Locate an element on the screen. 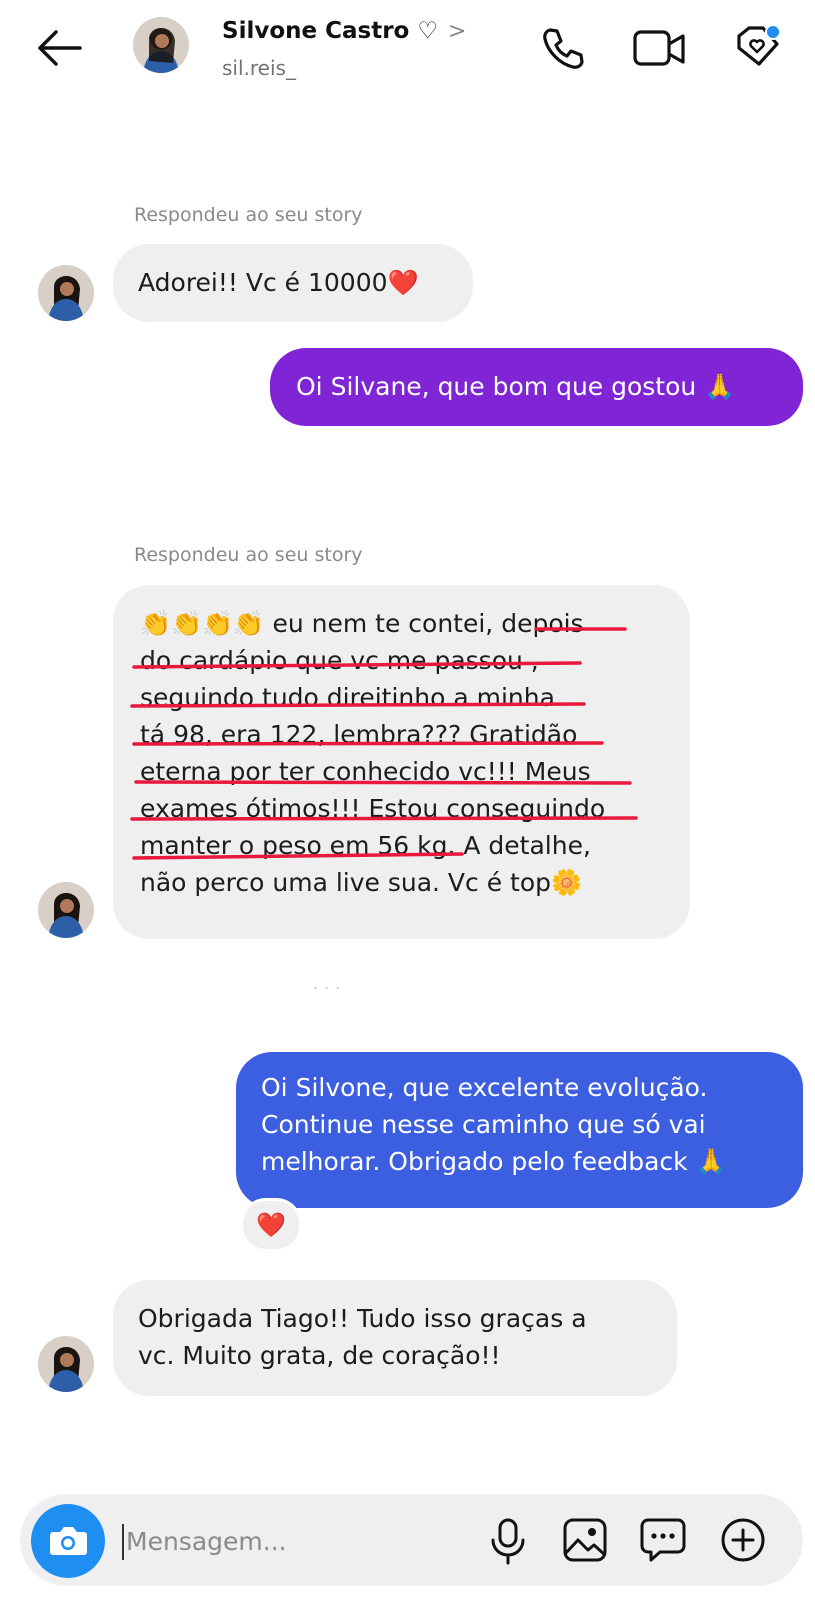 The width and height of the screenshot is (815, 1600). microphone-icon is located at coordinates (508, 1540).